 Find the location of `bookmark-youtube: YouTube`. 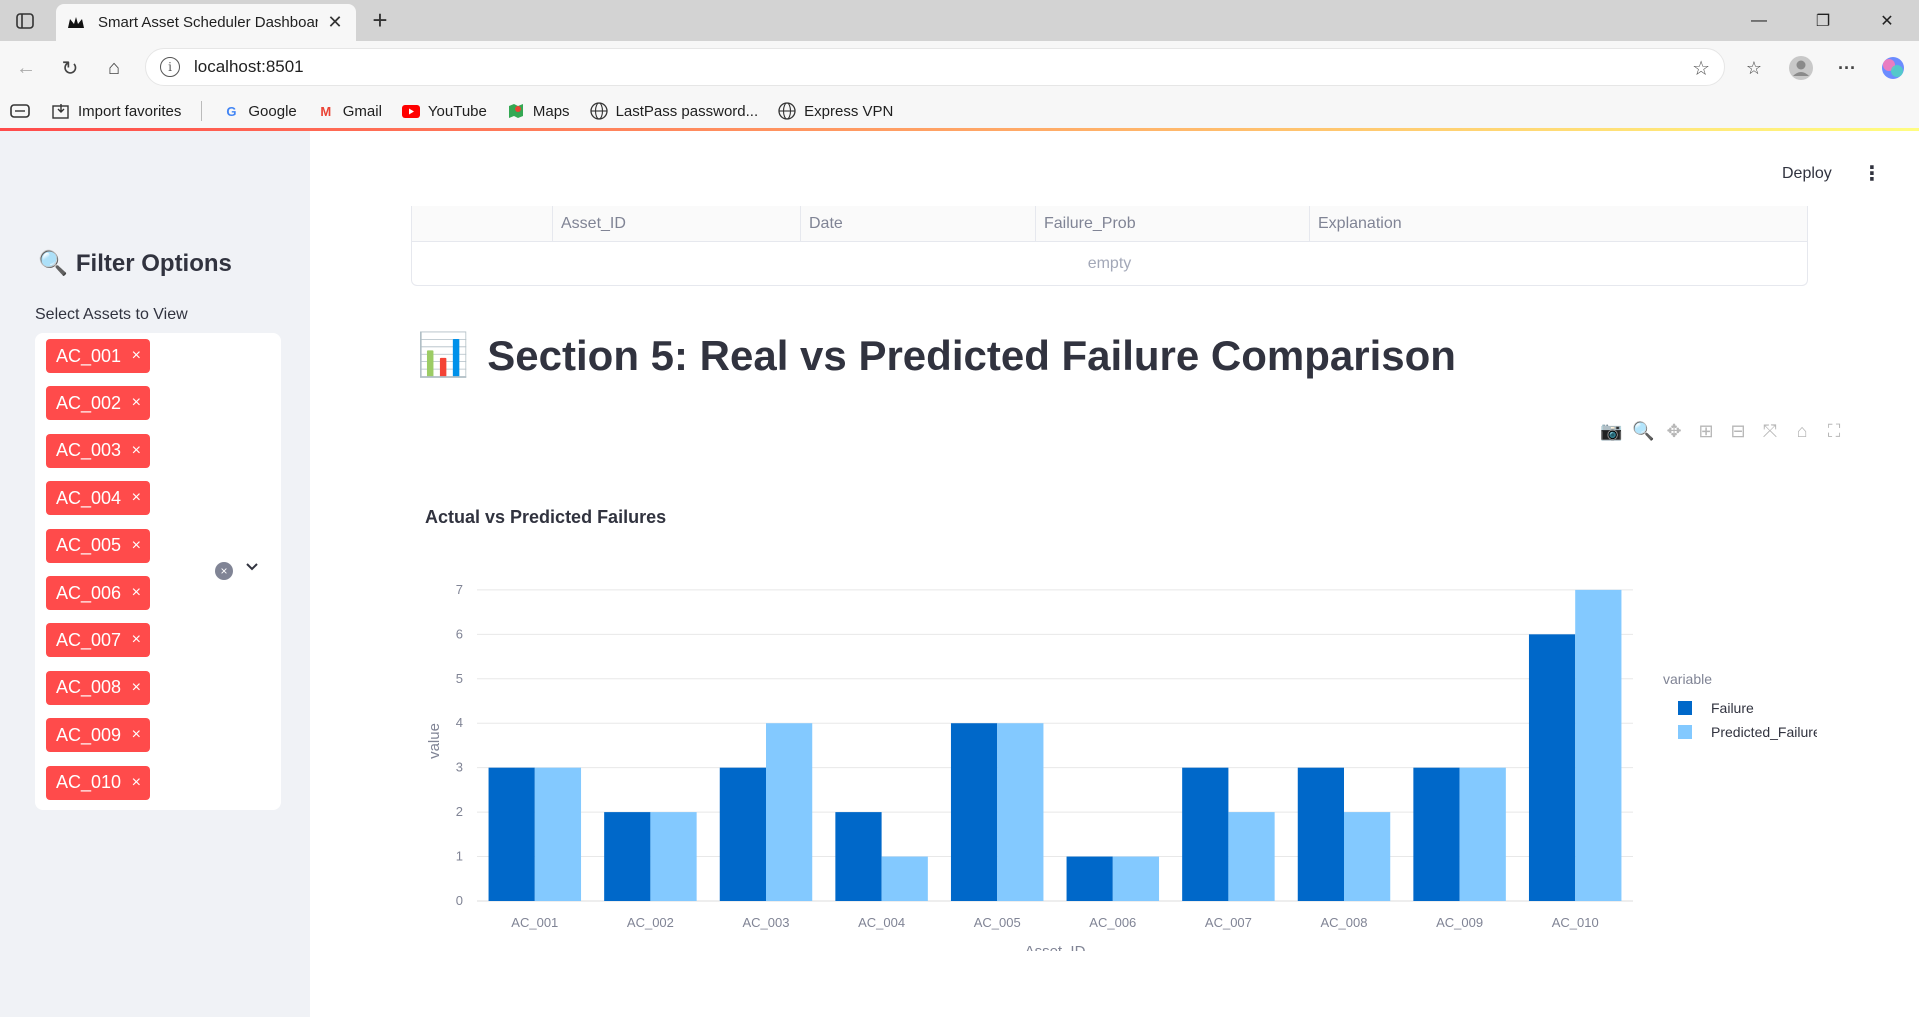

bookmark-youtube: YouTube is located at coordinates (444, 111).